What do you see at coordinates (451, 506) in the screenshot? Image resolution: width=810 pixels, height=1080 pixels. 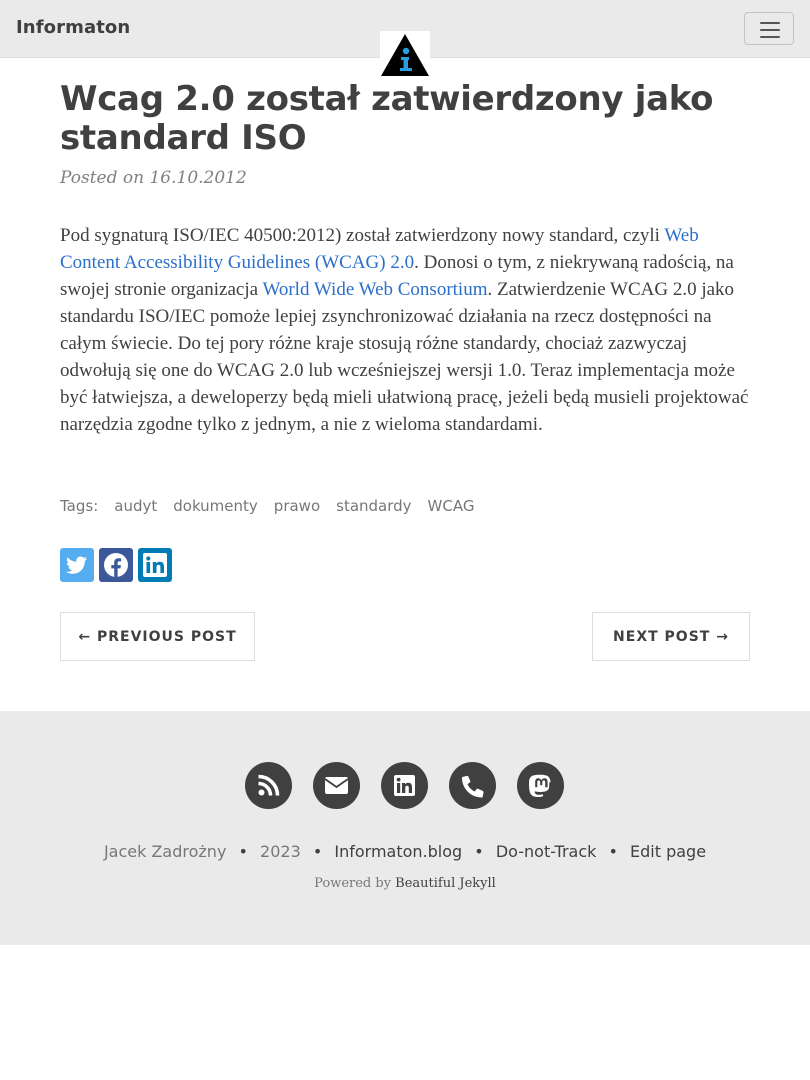 I see `tag-link: WCAG` at bounding box center [451, 506].